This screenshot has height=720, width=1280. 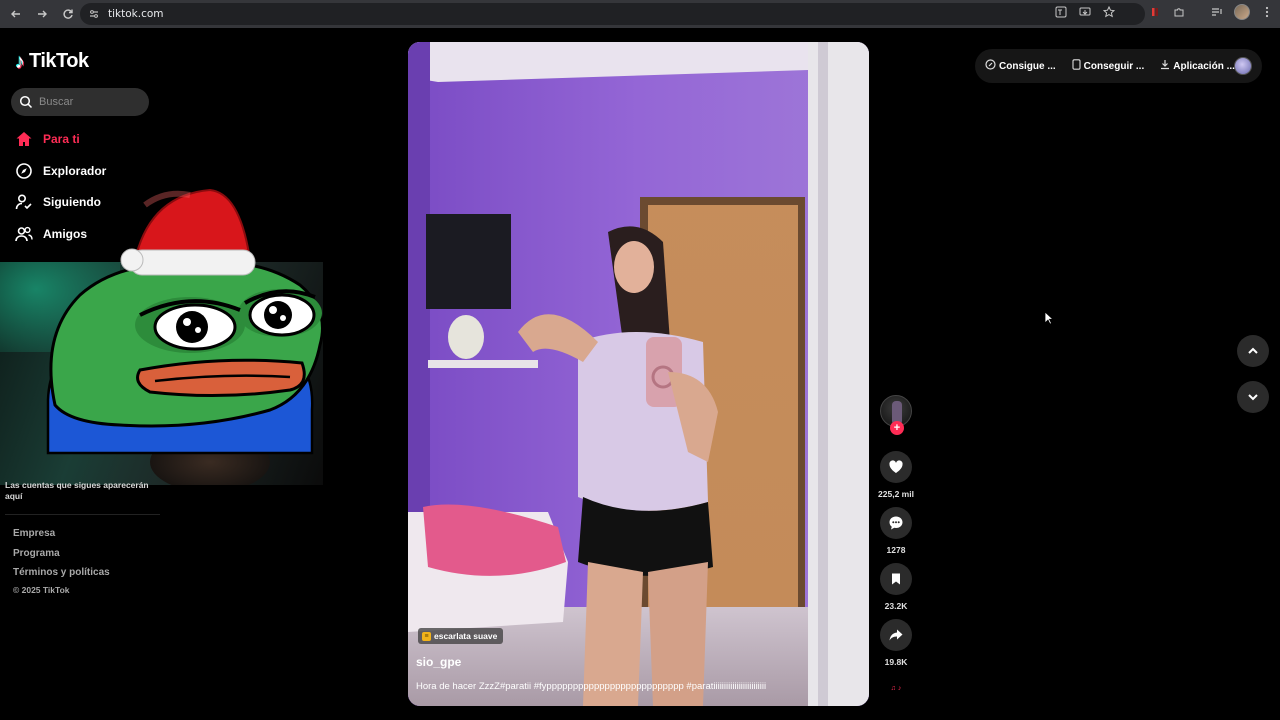 I want to click on tiktok-logo: ♪ TikTok, so click(x=52, y=61).